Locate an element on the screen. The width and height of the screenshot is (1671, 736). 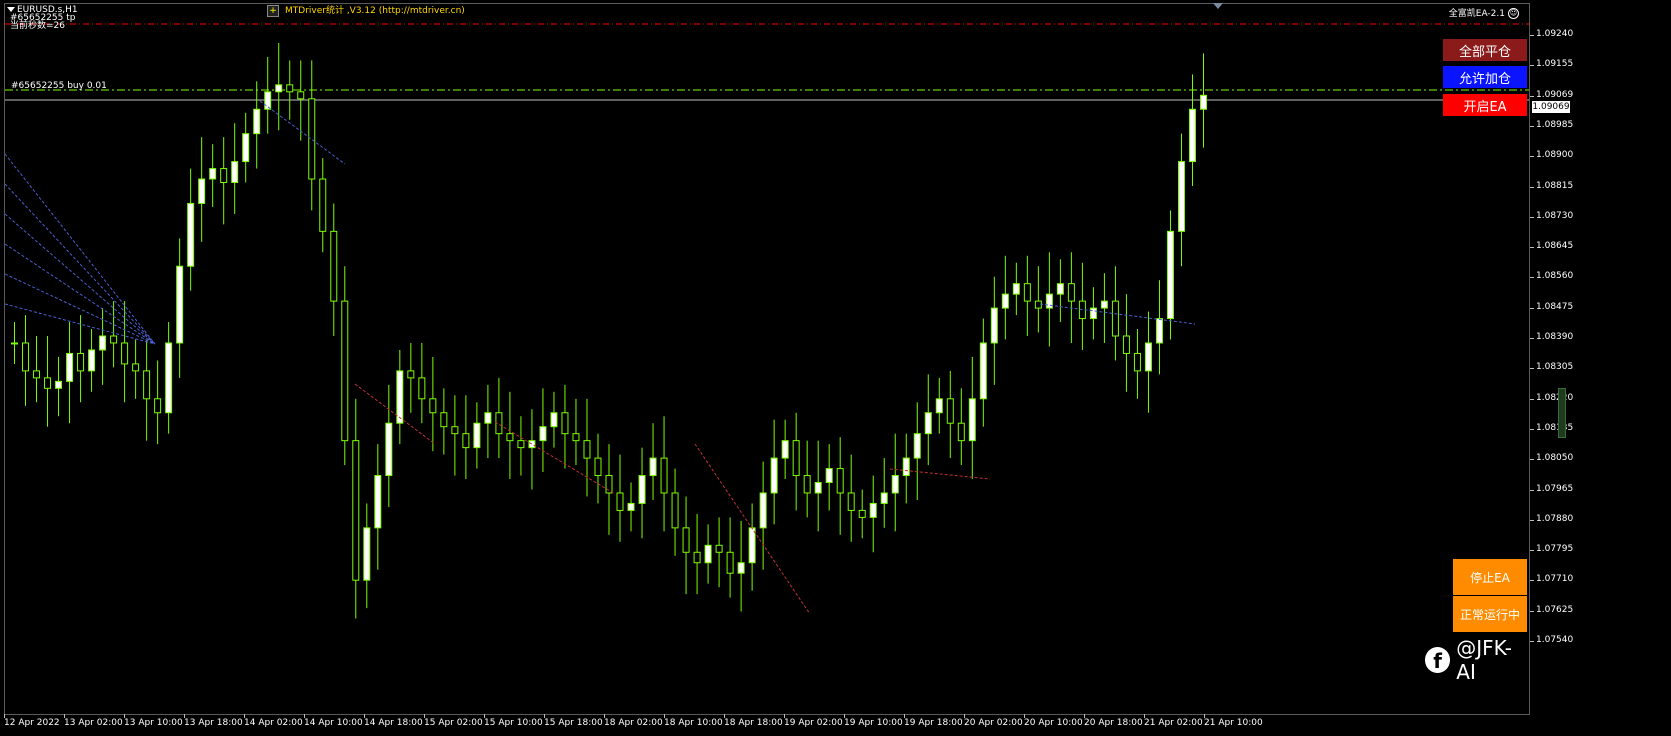
indicator-title: MTDriver统计 ,V3.12 (http://mtdriver.cn) is located at coordinates (375, 11).